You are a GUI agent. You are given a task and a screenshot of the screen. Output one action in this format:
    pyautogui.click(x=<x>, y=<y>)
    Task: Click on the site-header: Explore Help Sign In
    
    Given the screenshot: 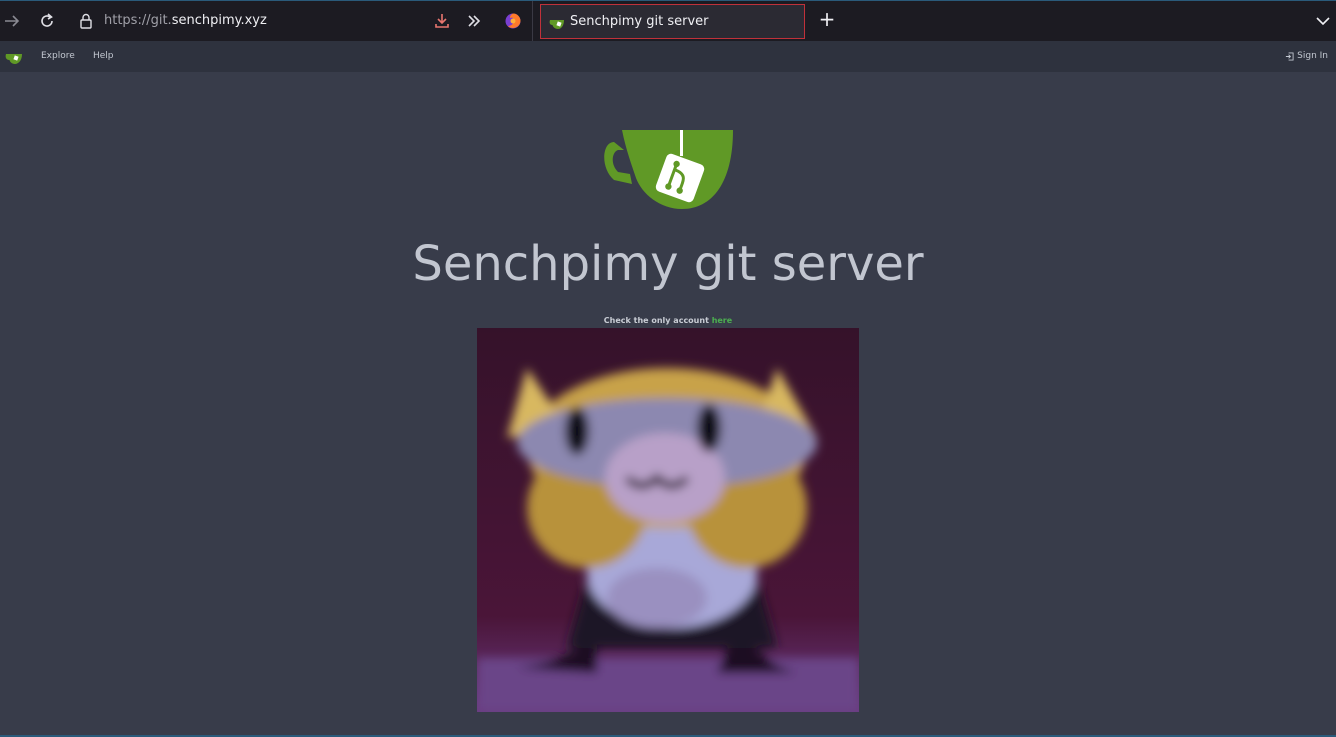 What is the action you would take?
    pyautogui.click(x=668, y=56)
    